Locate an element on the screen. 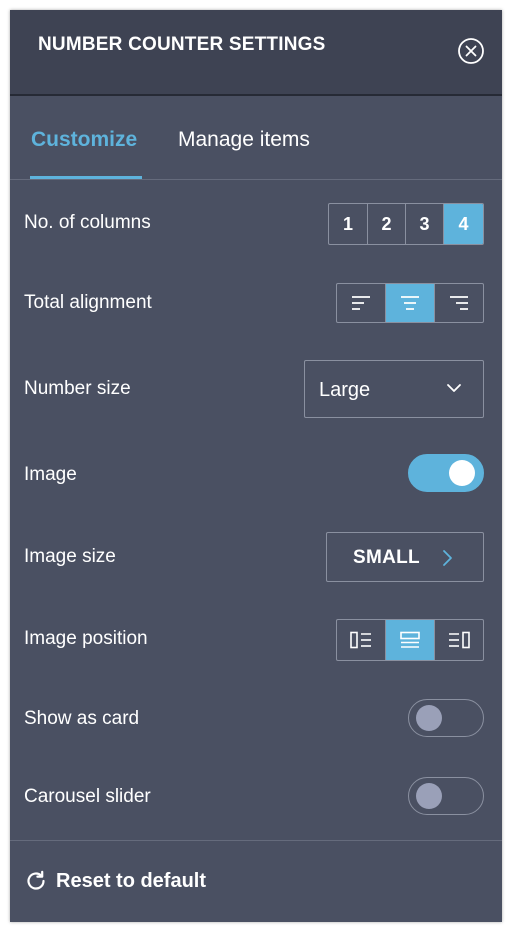 This screenshot has width=512, height=932. align-center-icon is located at coordinates (410, 303).